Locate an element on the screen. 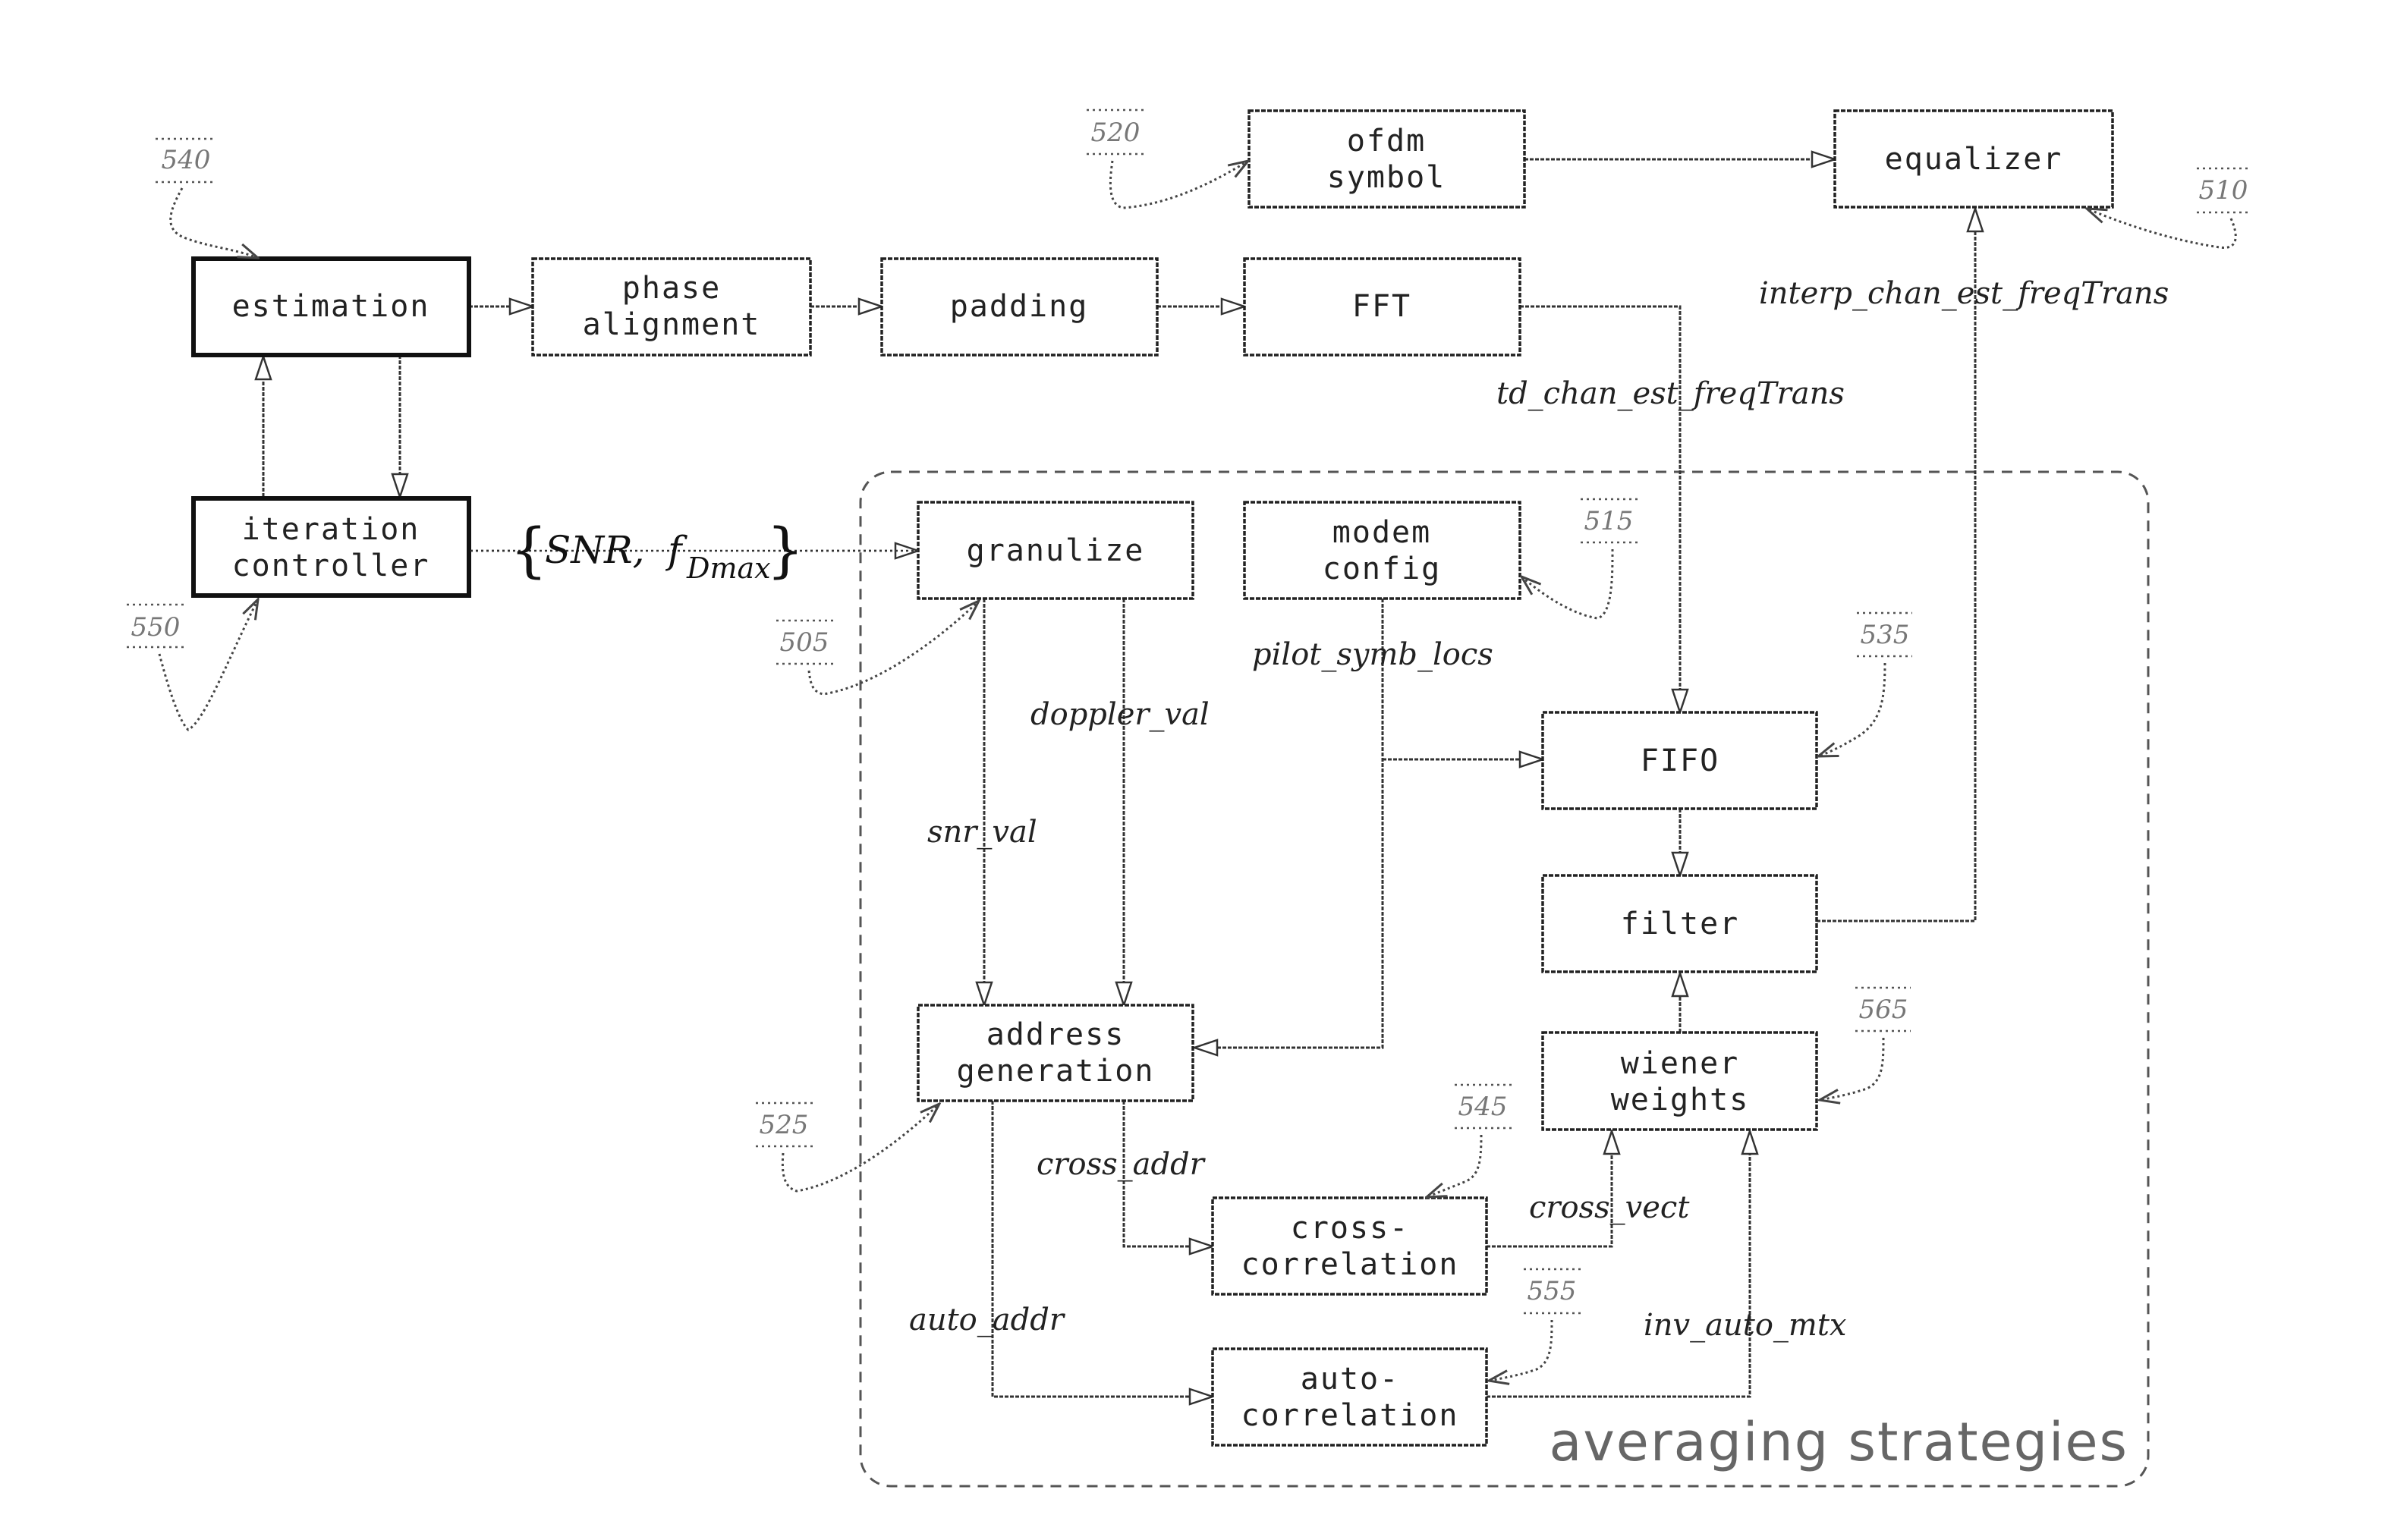 The image size is (2388, 1540). wire-auto-addr is located at coordinates (1102, 1249).